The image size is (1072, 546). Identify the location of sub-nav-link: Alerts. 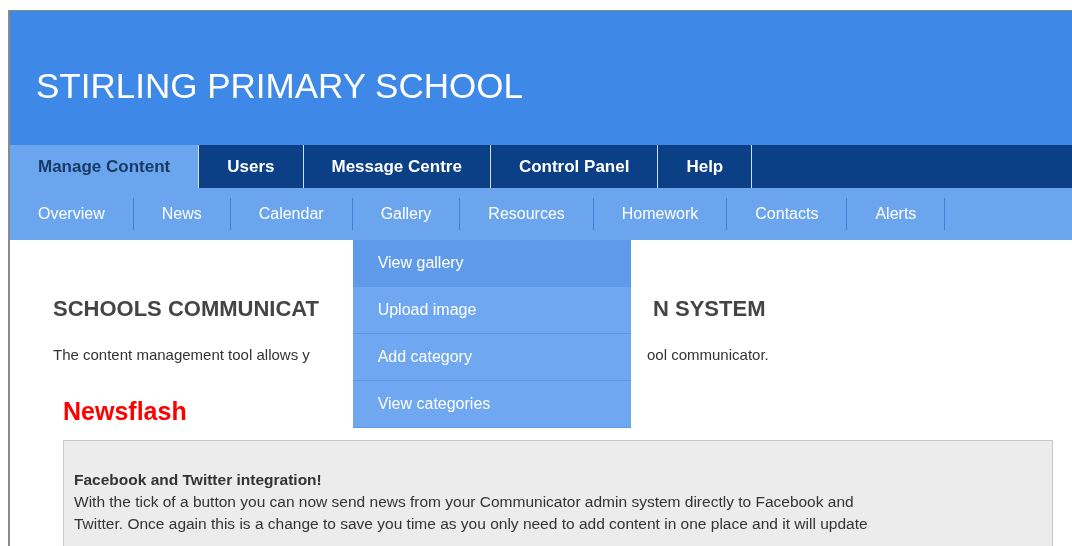
(896, 214).